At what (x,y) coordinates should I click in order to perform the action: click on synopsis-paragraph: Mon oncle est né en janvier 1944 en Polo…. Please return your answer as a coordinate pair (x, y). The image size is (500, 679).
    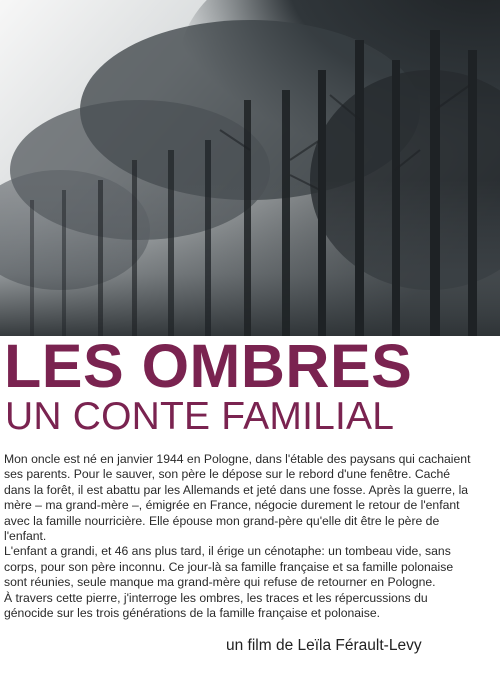
    Looking at the image, I should click on (237, 498).